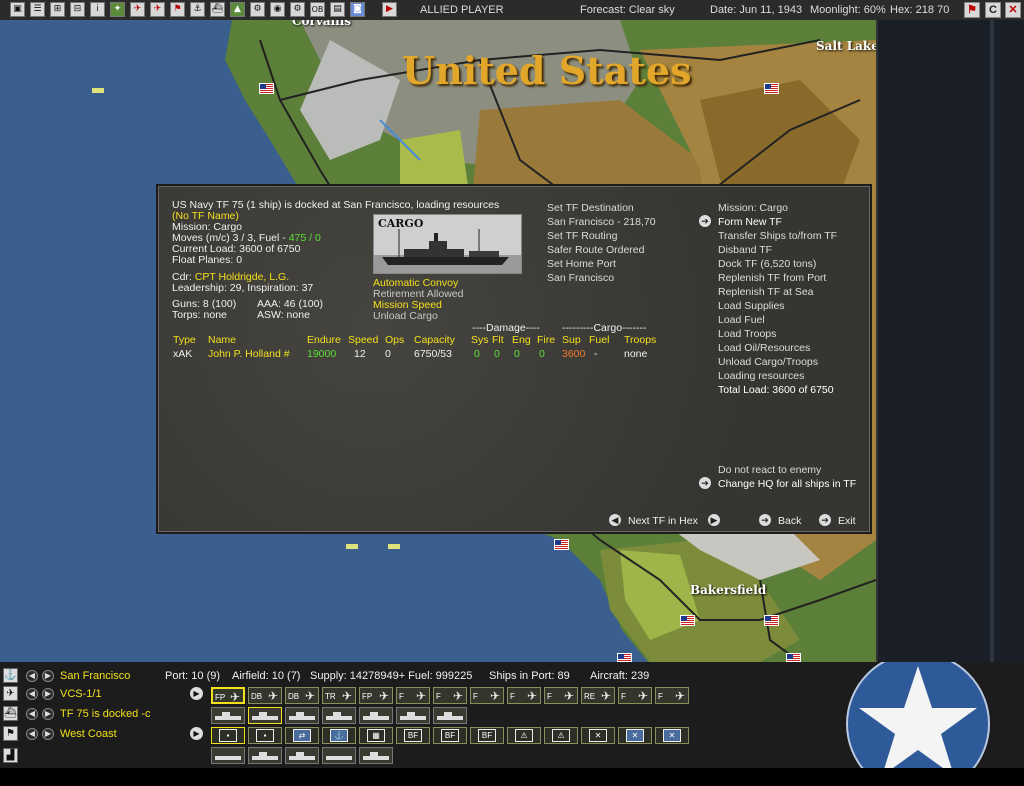  What do you see at coordinates (337, 9) in the screenshot?
I see `database-icon: ▤` at bounding box center [337, 9].